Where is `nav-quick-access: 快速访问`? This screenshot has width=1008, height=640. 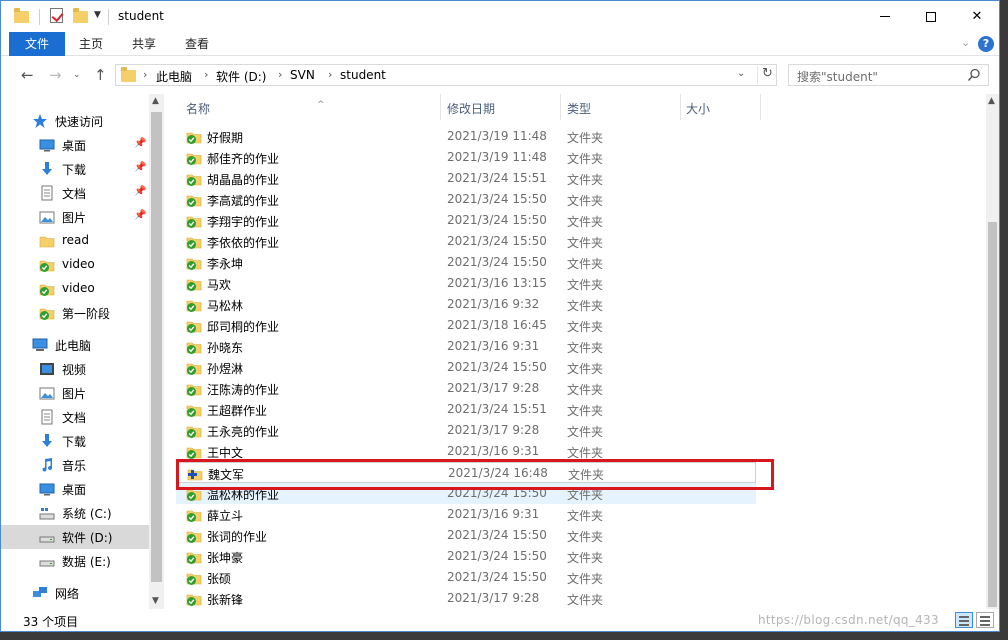
nav-quick-access: 快速访问 is located at coordinates (75, 121).